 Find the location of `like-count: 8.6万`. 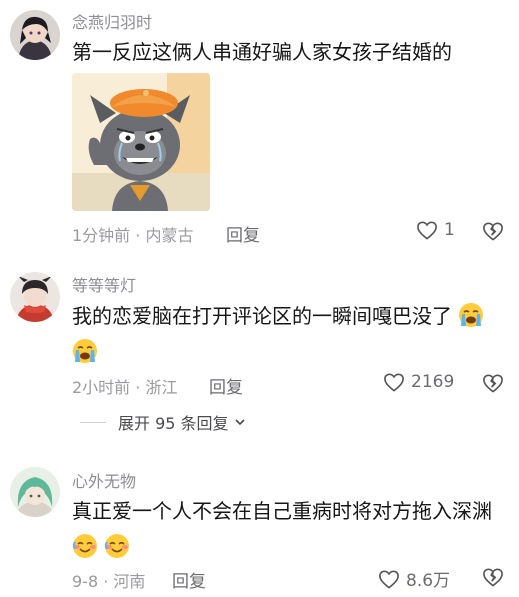

like-count: 8.6万 is located at coordinates (428, 581).